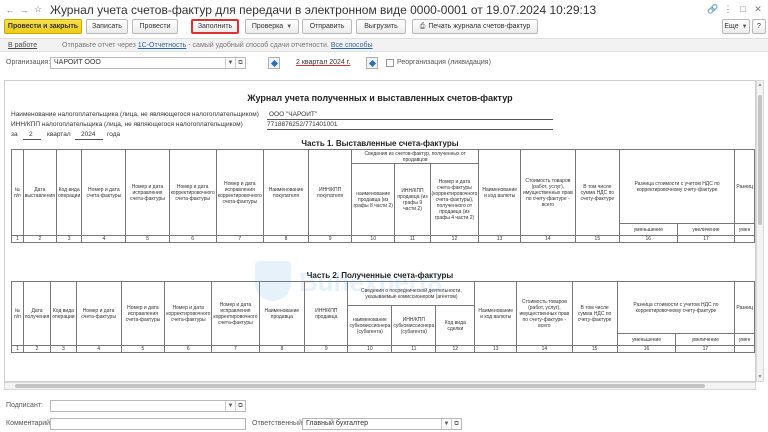  I want to click on p1-col-num: 14, so click(548, 239).